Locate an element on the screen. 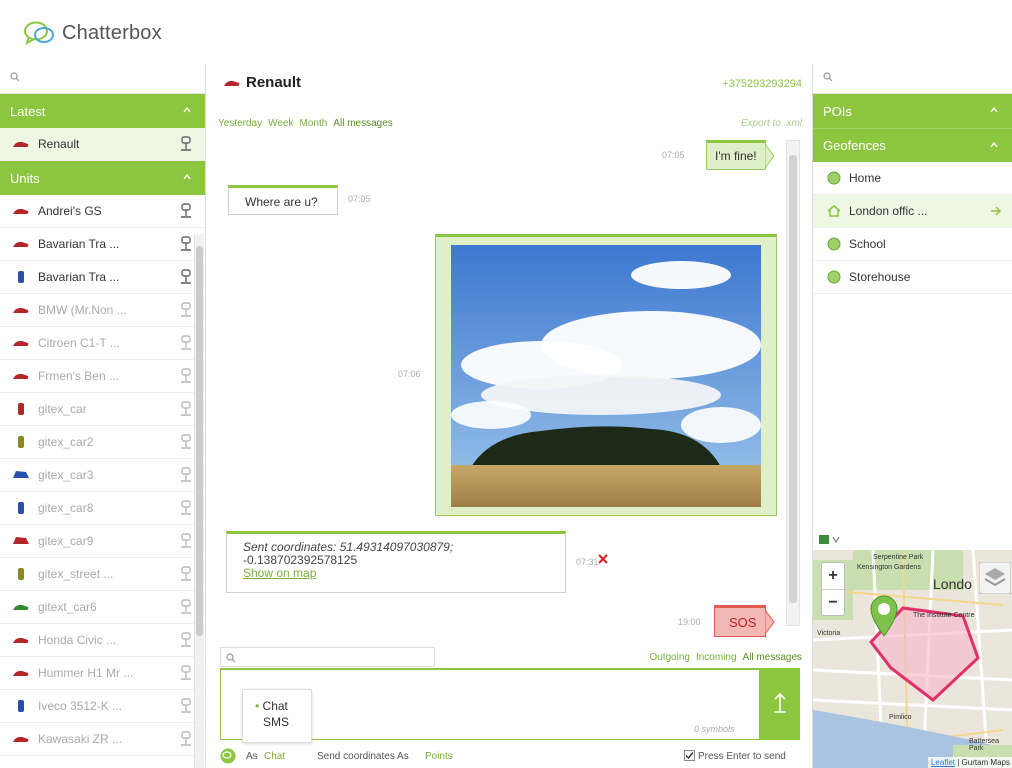 This screenshot has width=1012, height=768. photo-landscape-icon is located at coordinates (606, 376).